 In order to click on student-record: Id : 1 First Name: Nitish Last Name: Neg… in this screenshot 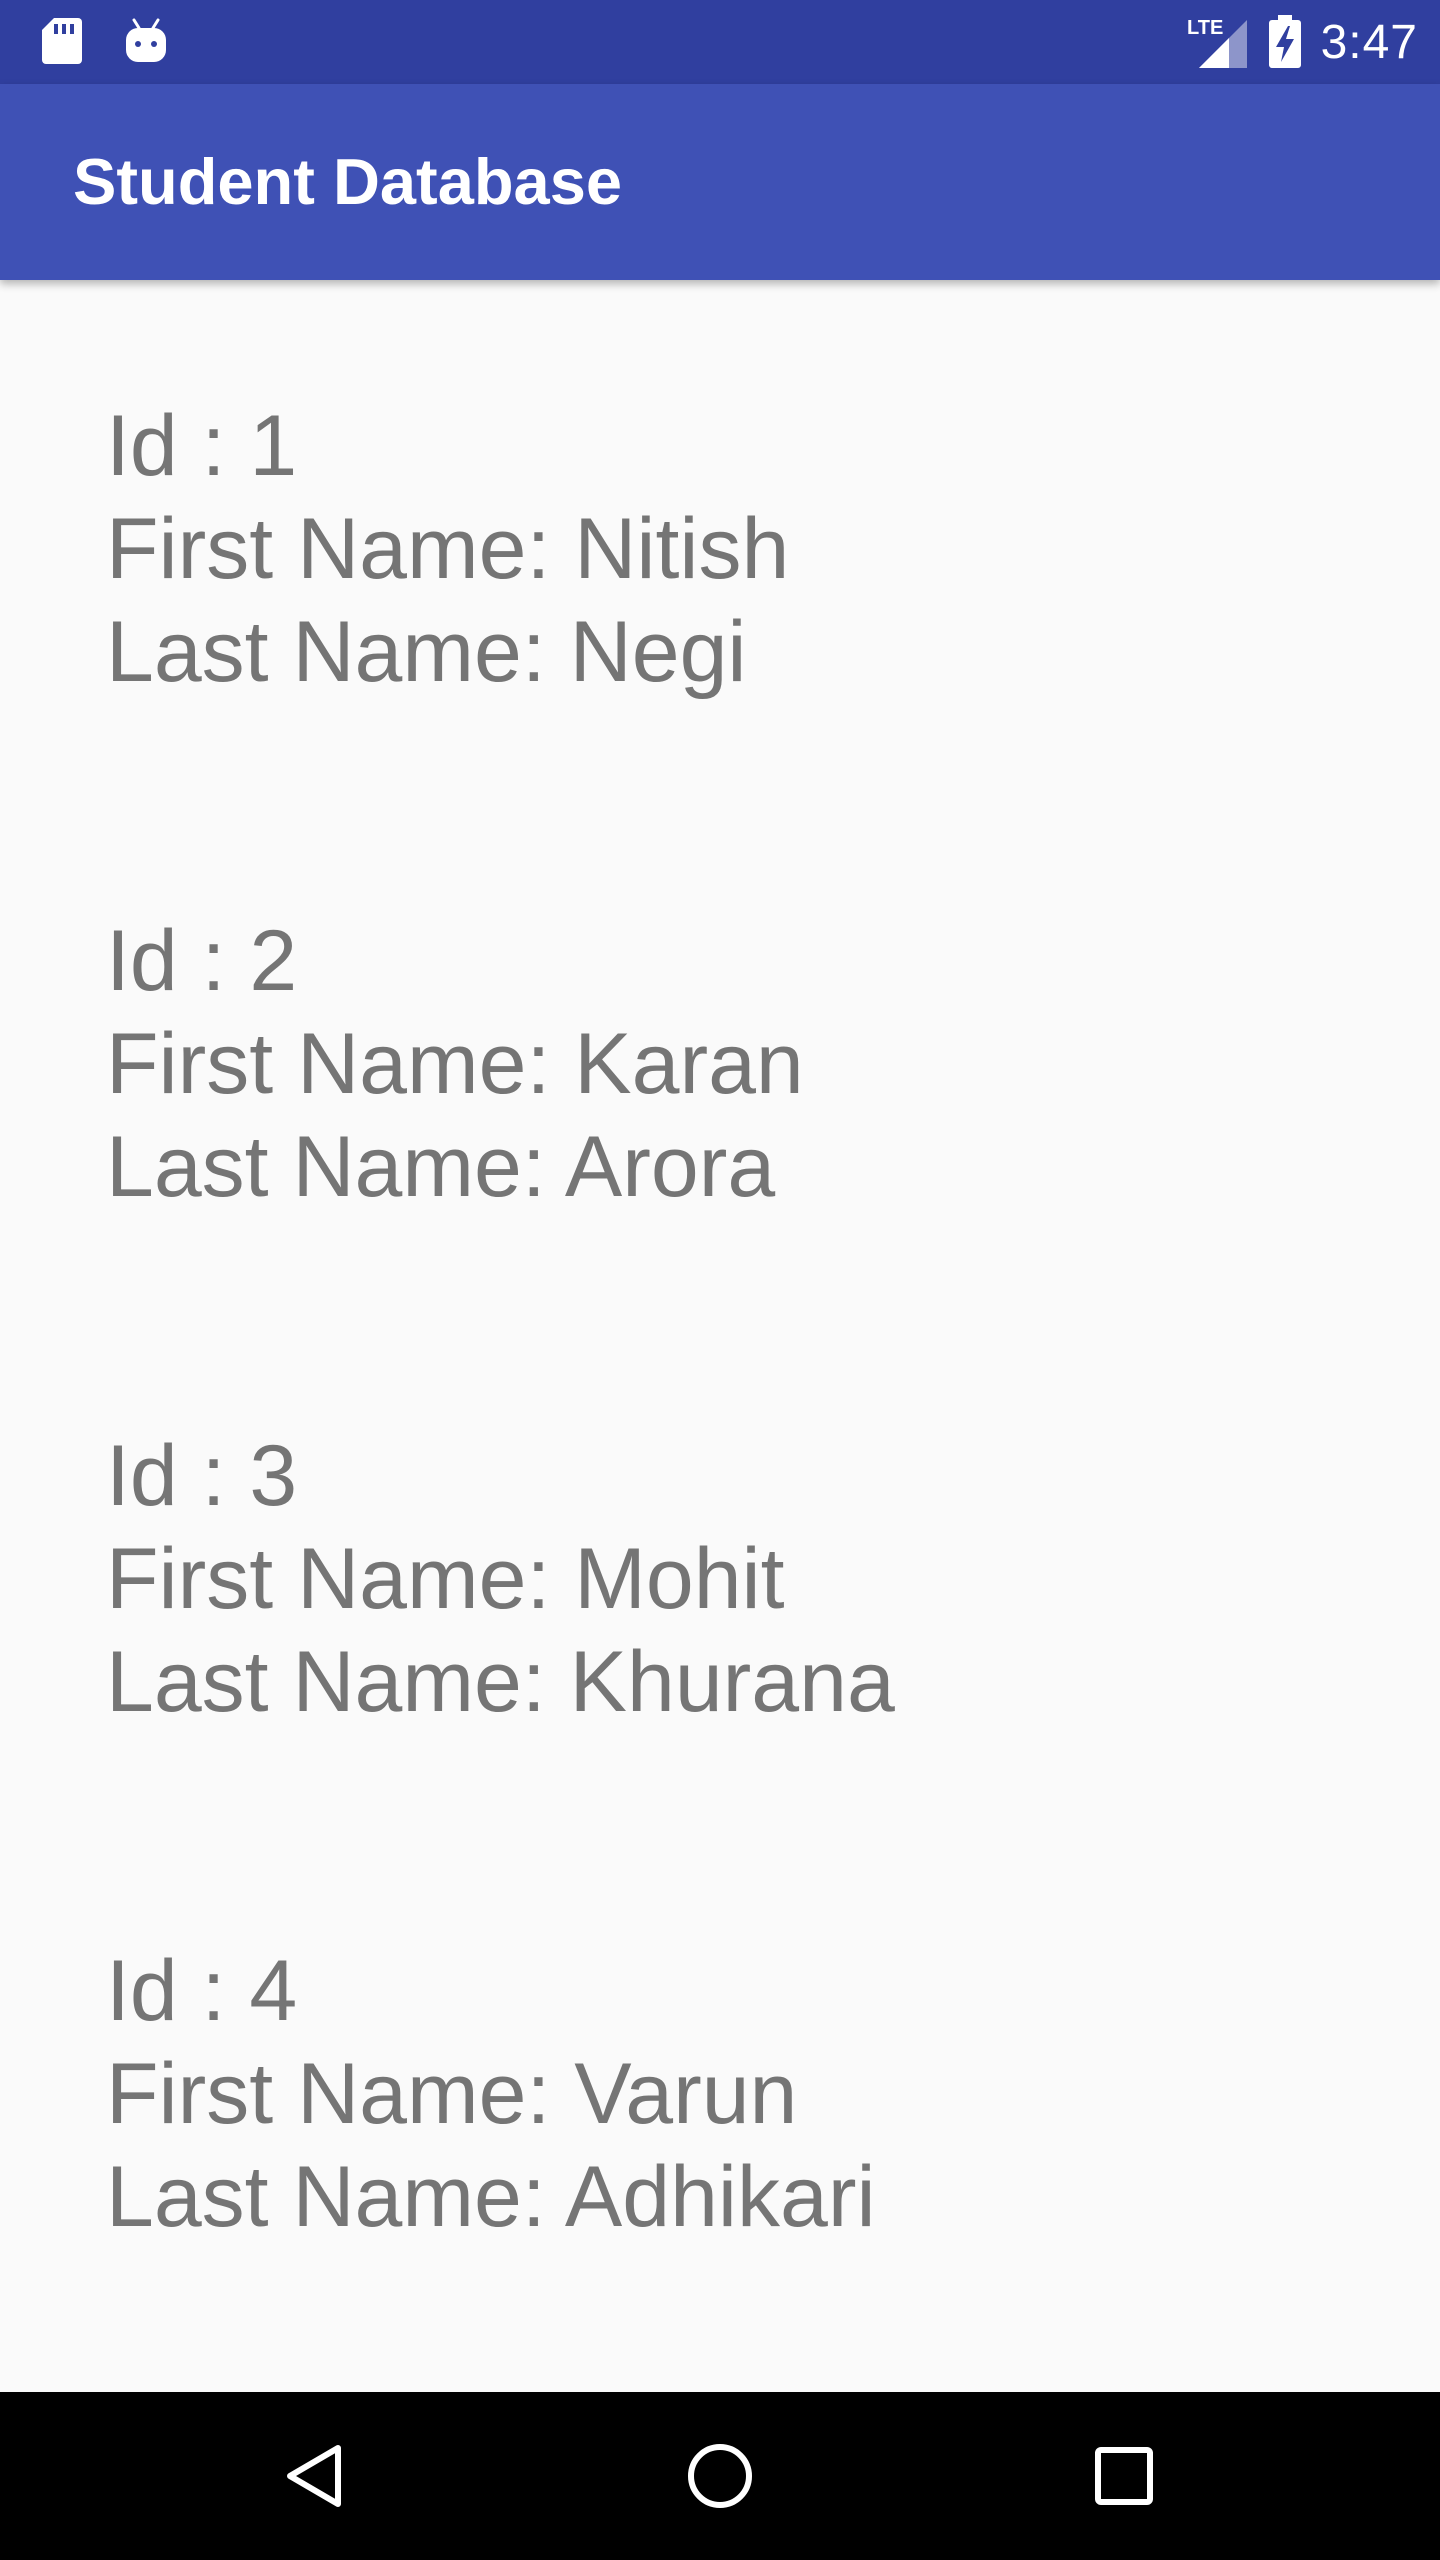, I will do `click(756, 549)`.